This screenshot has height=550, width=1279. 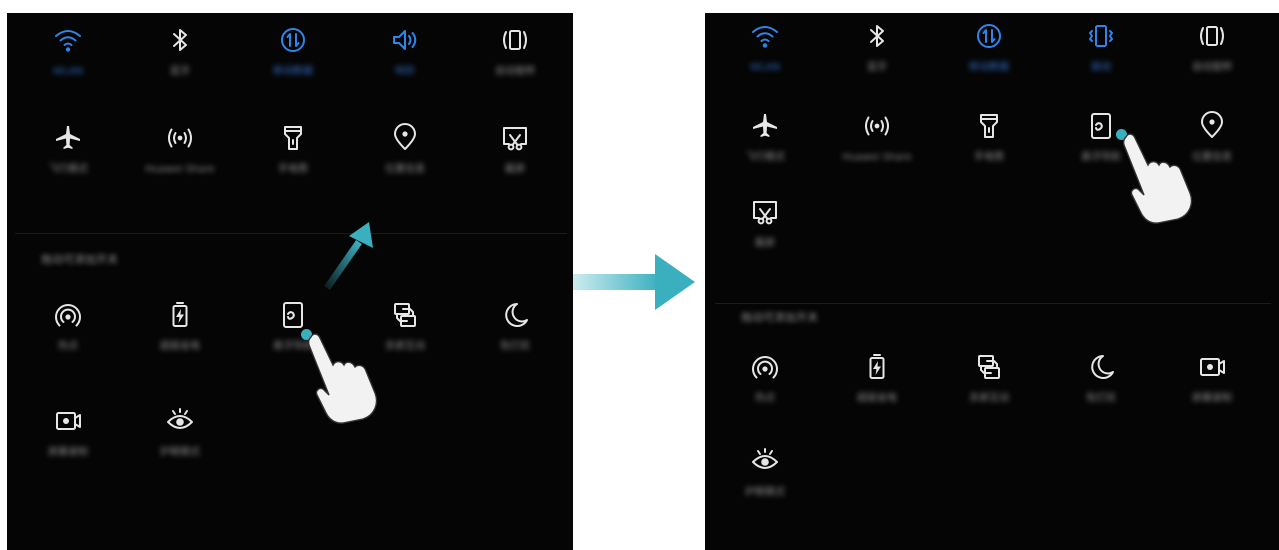 What do you see at coordinates (1101, 61) in the screenshot?
I see `toggle-vibrate: 振动` at bounding box center [1101, 61].